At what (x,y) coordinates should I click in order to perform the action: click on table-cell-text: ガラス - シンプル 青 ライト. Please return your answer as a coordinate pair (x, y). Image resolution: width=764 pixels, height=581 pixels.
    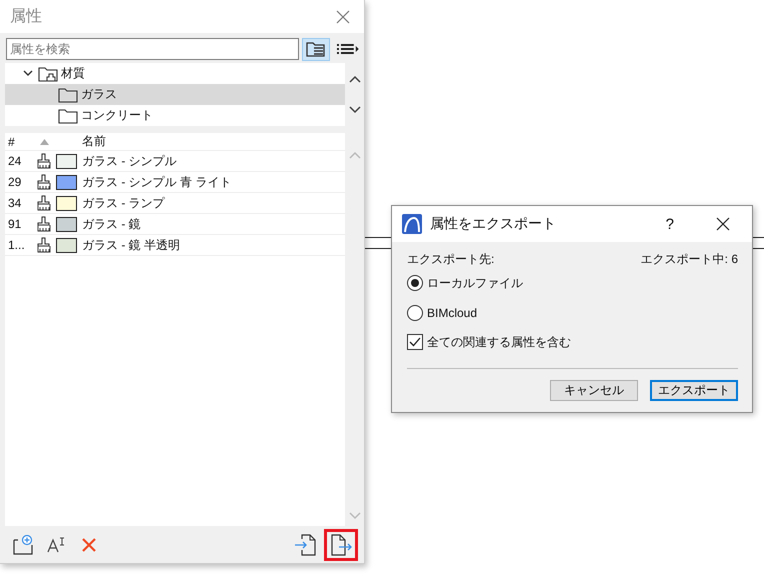
    Looking at the image, I should click on (156, 182).